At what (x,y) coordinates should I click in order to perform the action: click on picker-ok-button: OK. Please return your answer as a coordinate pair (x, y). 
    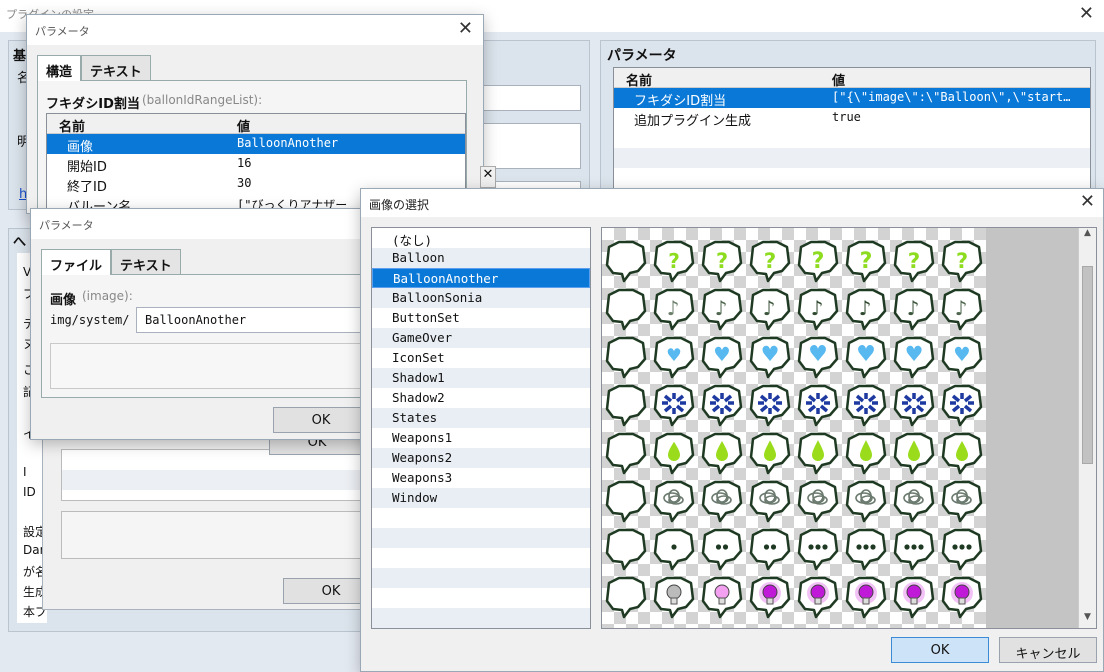
    Looking at the image, I should click on (940, 650).